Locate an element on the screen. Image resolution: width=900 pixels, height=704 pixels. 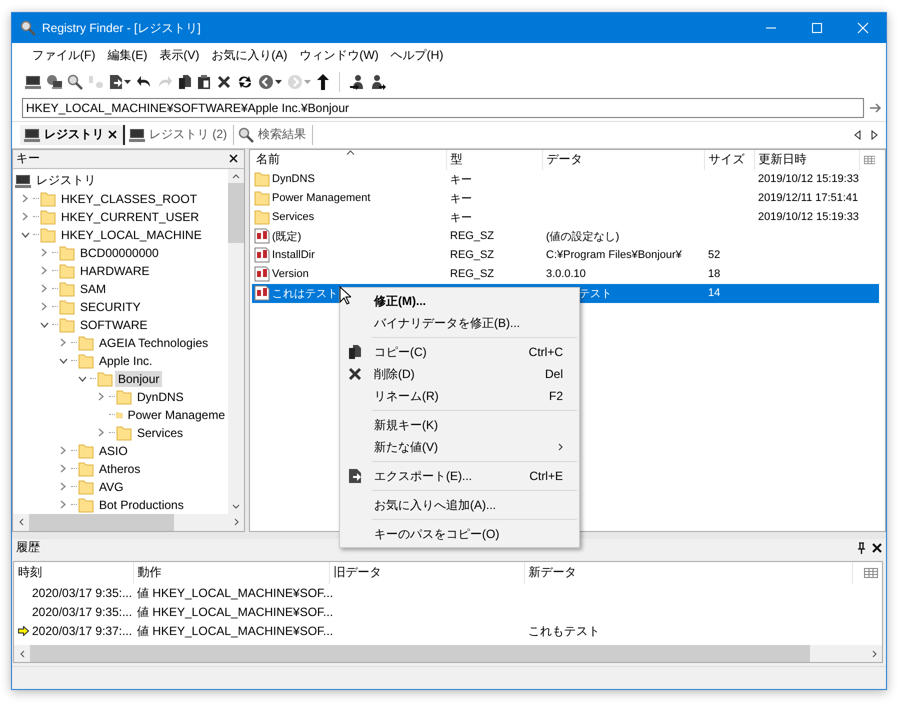
tree-item: Apple Inc. is located at coordinates (126, 360).